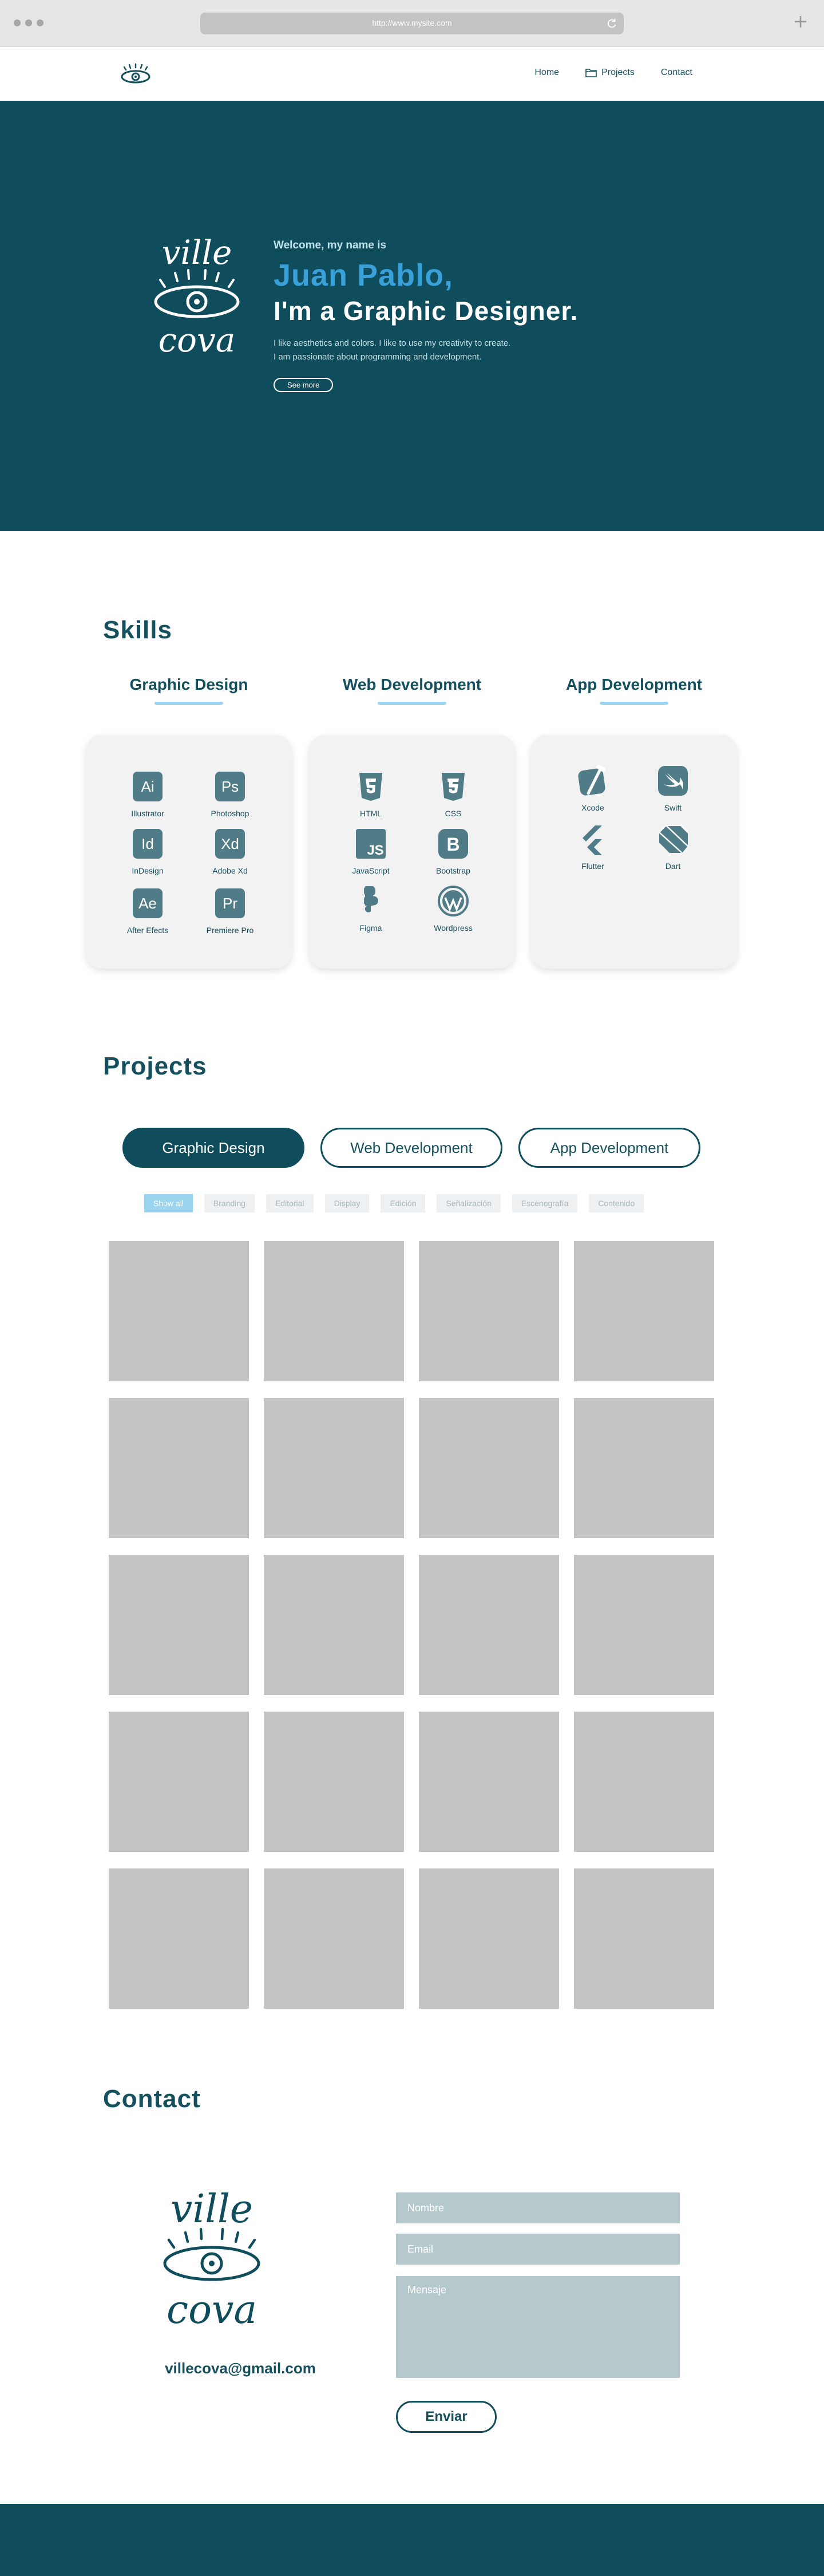  Describe the element at coordinates (304, 385) in the screenshot. I see `see-more-button: See more` at that location.